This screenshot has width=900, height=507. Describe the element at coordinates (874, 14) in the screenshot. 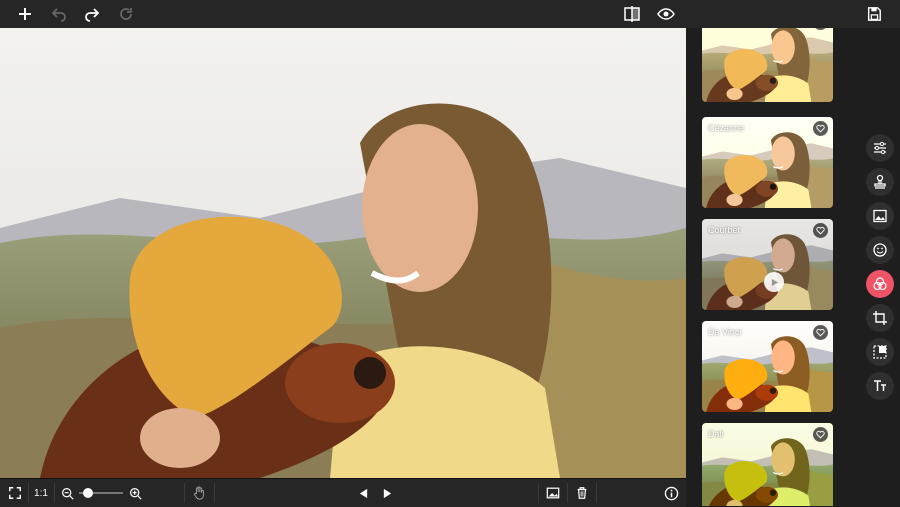

I see `save-icon` at that location.